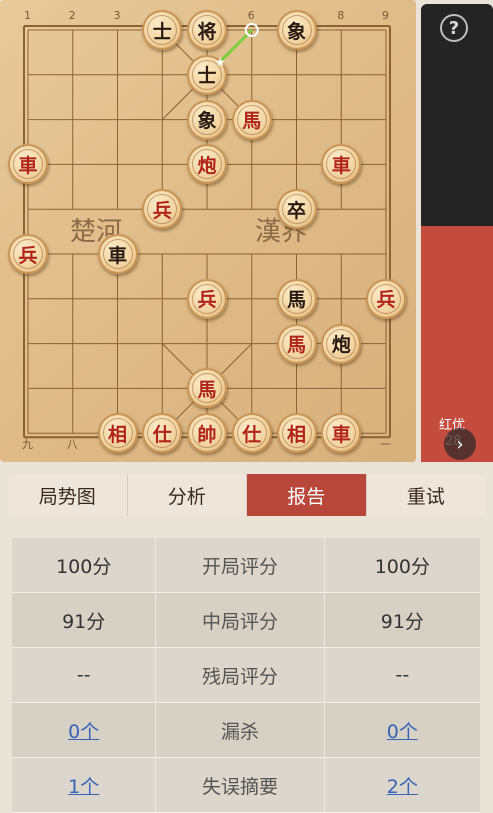 The width and height of the screenshot is (493, 813). What do you see at coordinates (84, 621) in the screenshot?
I see `red-score: 91分` at bounding box center [84, 621].